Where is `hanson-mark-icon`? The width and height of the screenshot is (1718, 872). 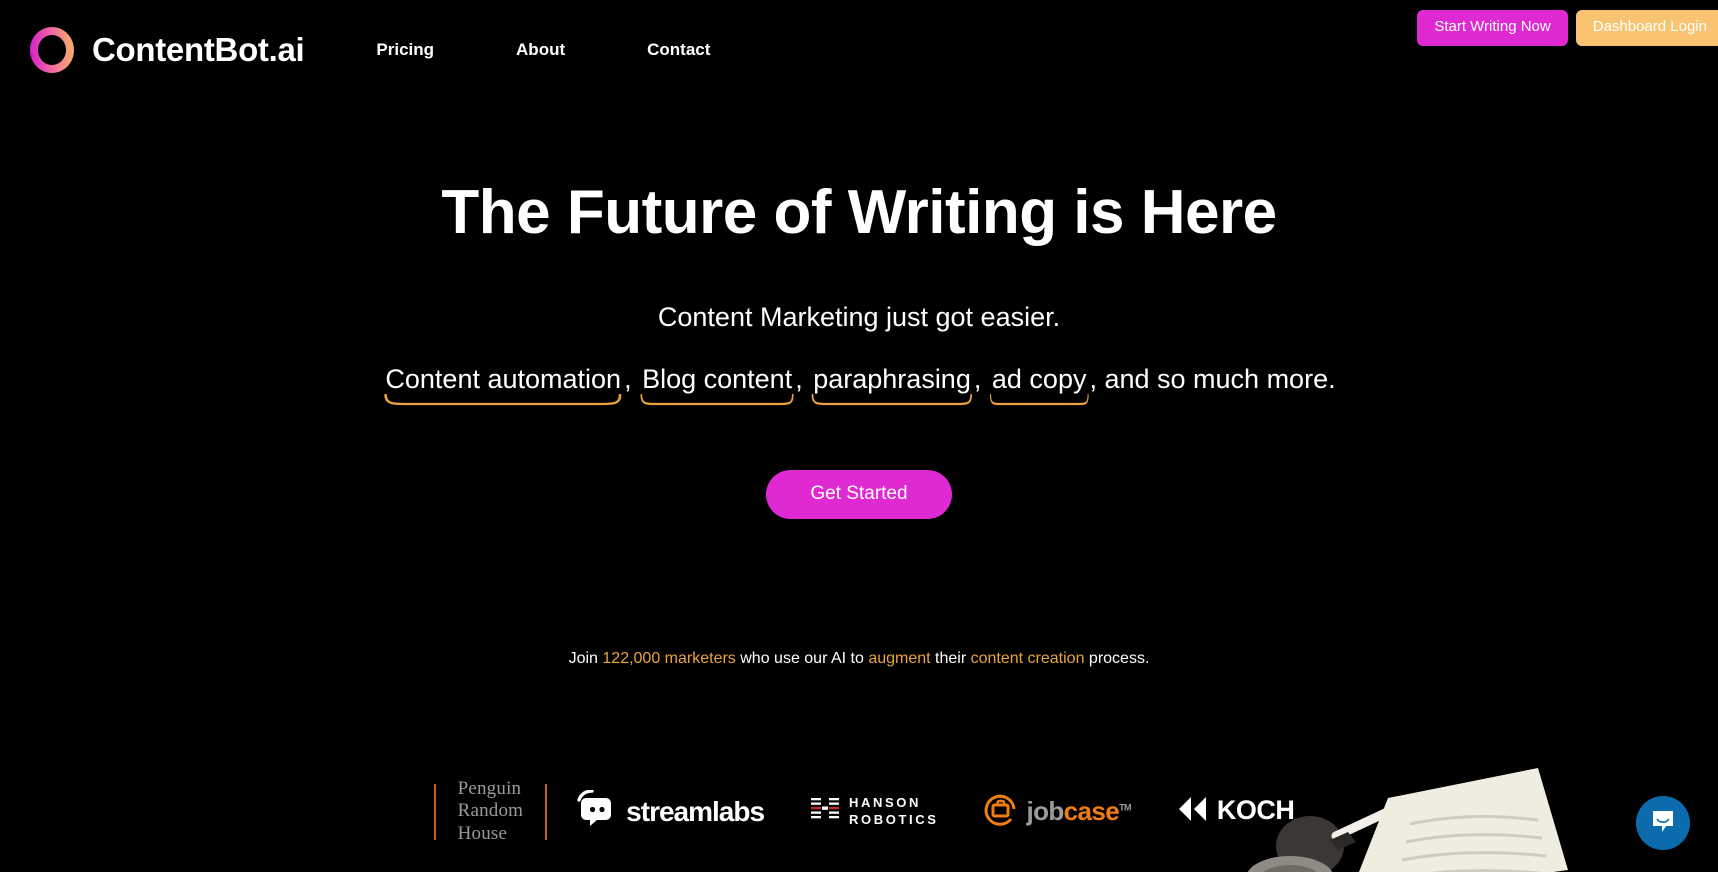
hanson-mark-icon is located at coordinates (825, 811).